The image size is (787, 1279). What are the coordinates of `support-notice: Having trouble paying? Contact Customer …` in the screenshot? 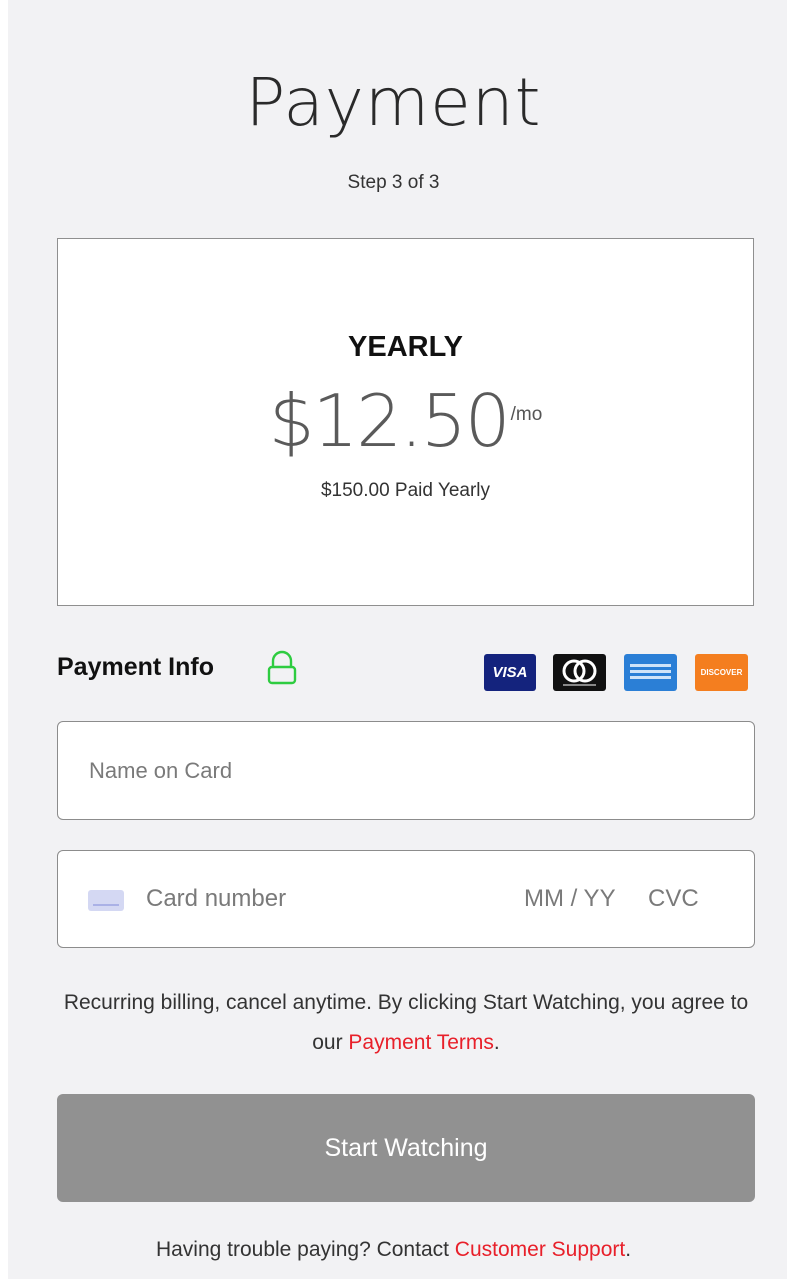 It's located at (393, 1250).